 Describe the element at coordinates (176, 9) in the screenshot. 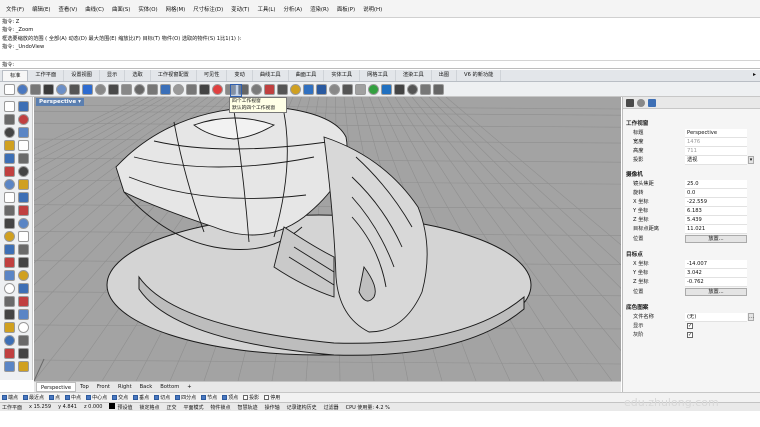

I see `menu-item: 网格(M)` at that location.